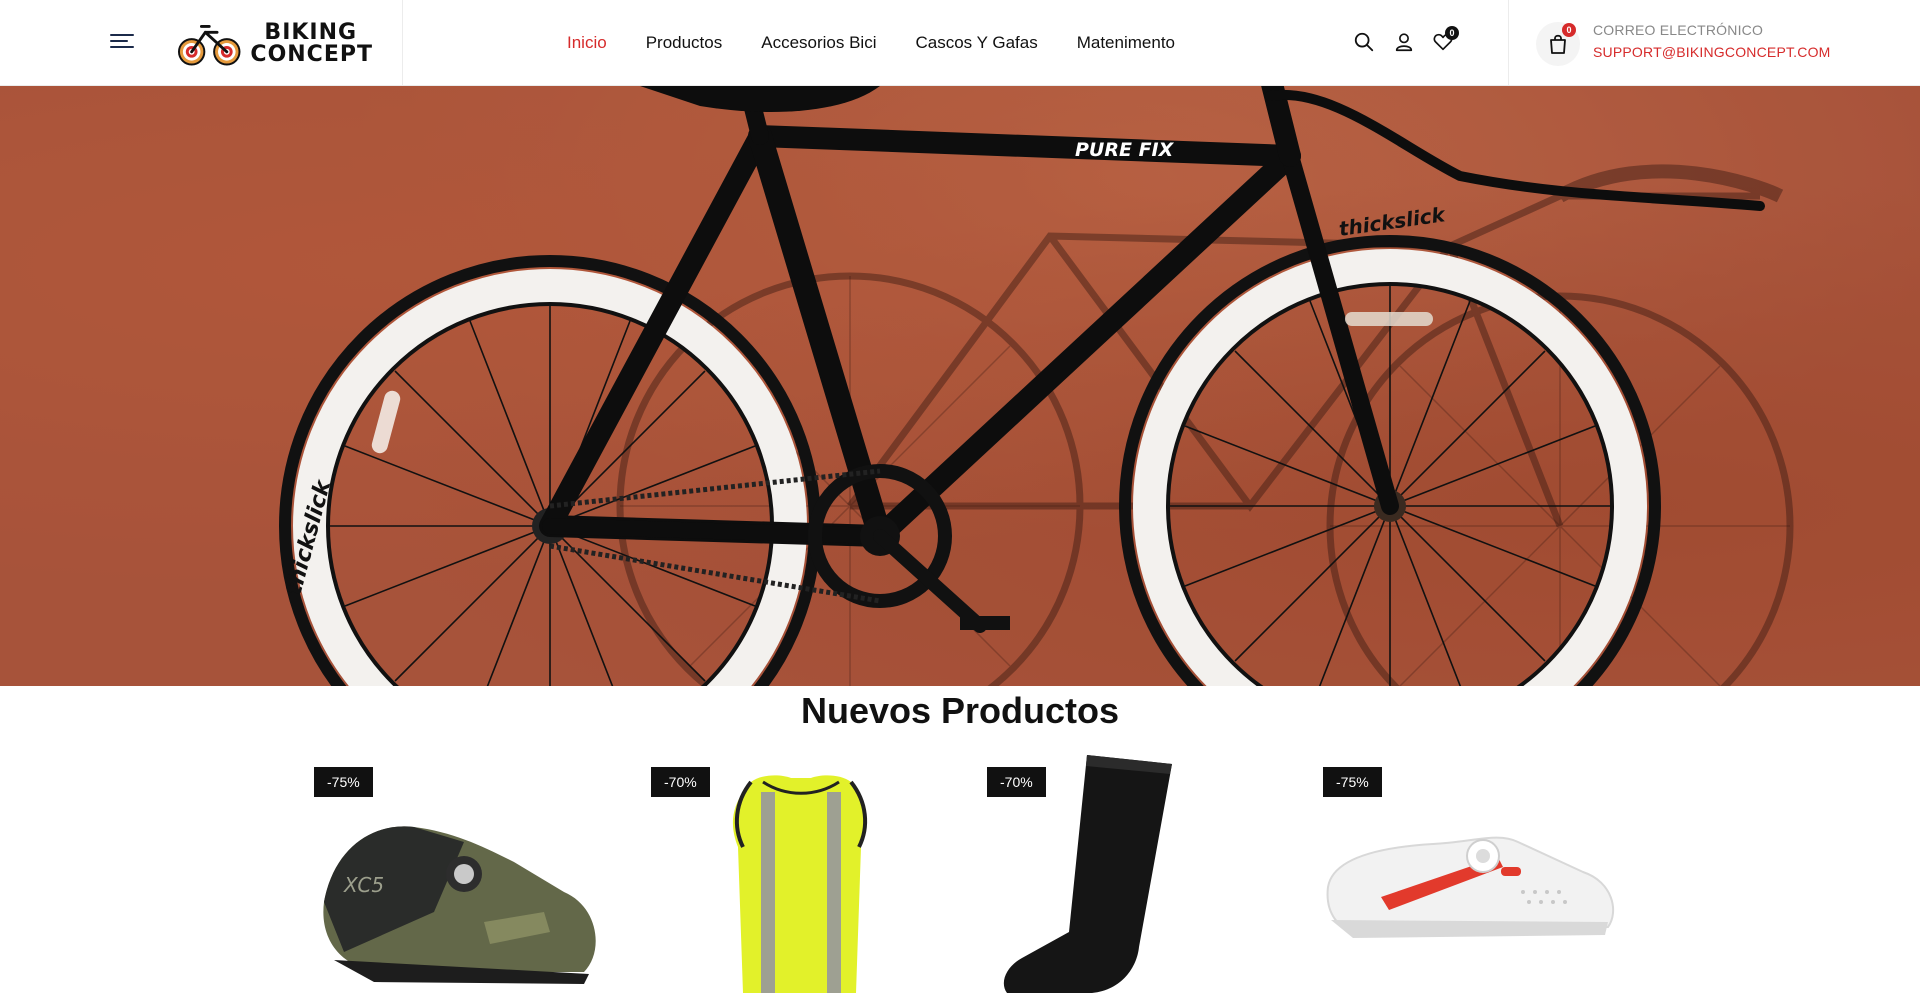  I want to click on product-card: -75% XC5, so click(464, 872).